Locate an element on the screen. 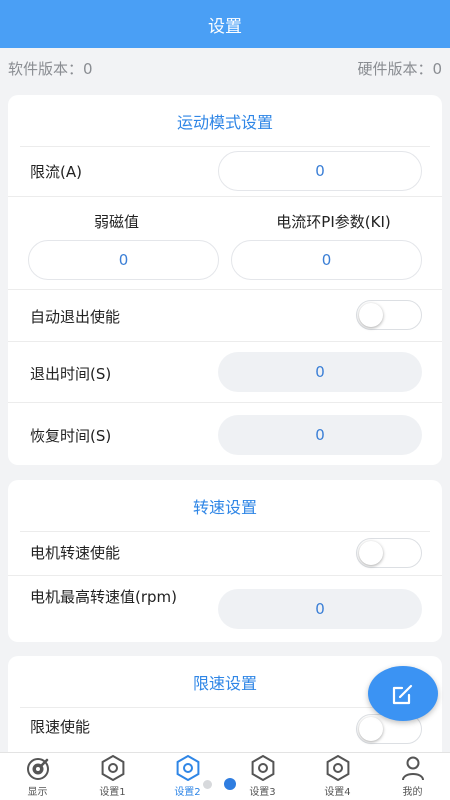 The image size is (450, 800). edit-icon is located at coordinates (402, 694).